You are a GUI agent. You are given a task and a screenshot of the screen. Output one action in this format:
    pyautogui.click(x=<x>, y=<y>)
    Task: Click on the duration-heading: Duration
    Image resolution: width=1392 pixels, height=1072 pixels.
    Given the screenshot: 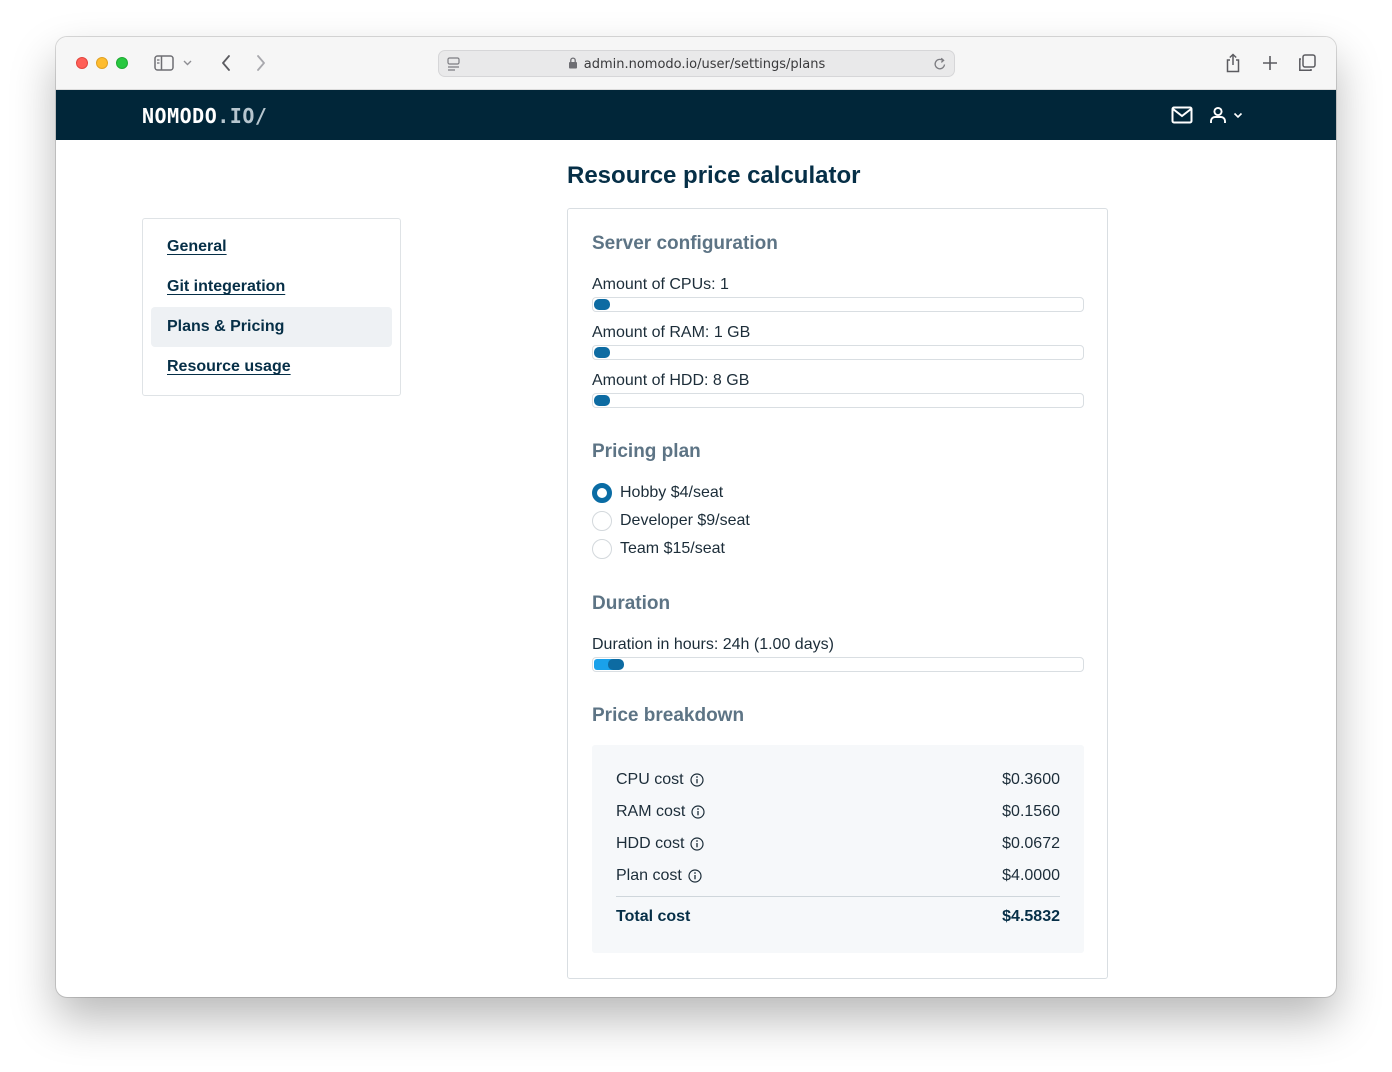 What is the action you would take?
    pyautogui.click(x=631, y=603)
    